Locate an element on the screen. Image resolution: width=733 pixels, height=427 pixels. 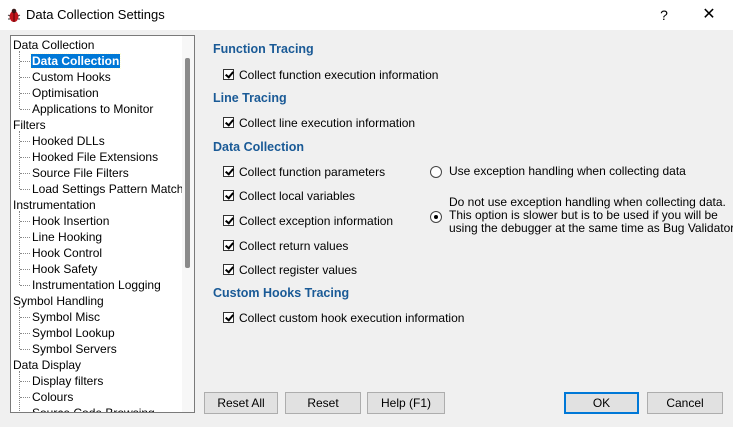
tree-item-label: Line Hooking is located at coordinates (67, 237).